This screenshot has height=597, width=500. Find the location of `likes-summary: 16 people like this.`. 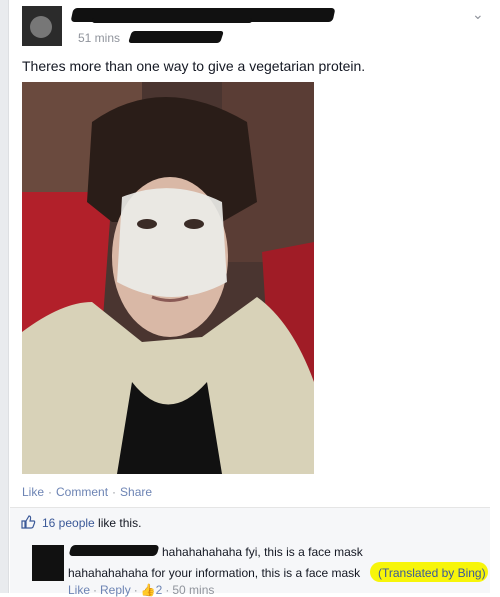

likes-summary: 16 people like this. is located at coordinates (91, 523).